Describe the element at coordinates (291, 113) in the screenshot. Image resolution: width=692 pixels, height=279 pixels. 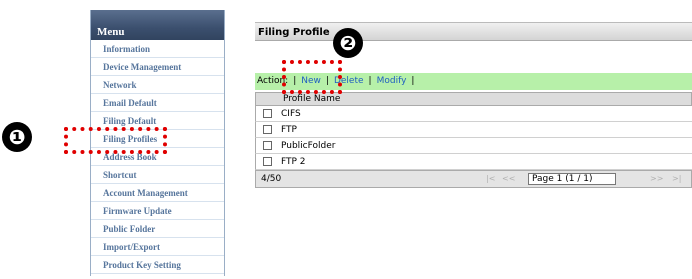
I see `profile-name: CIFS` at that location.